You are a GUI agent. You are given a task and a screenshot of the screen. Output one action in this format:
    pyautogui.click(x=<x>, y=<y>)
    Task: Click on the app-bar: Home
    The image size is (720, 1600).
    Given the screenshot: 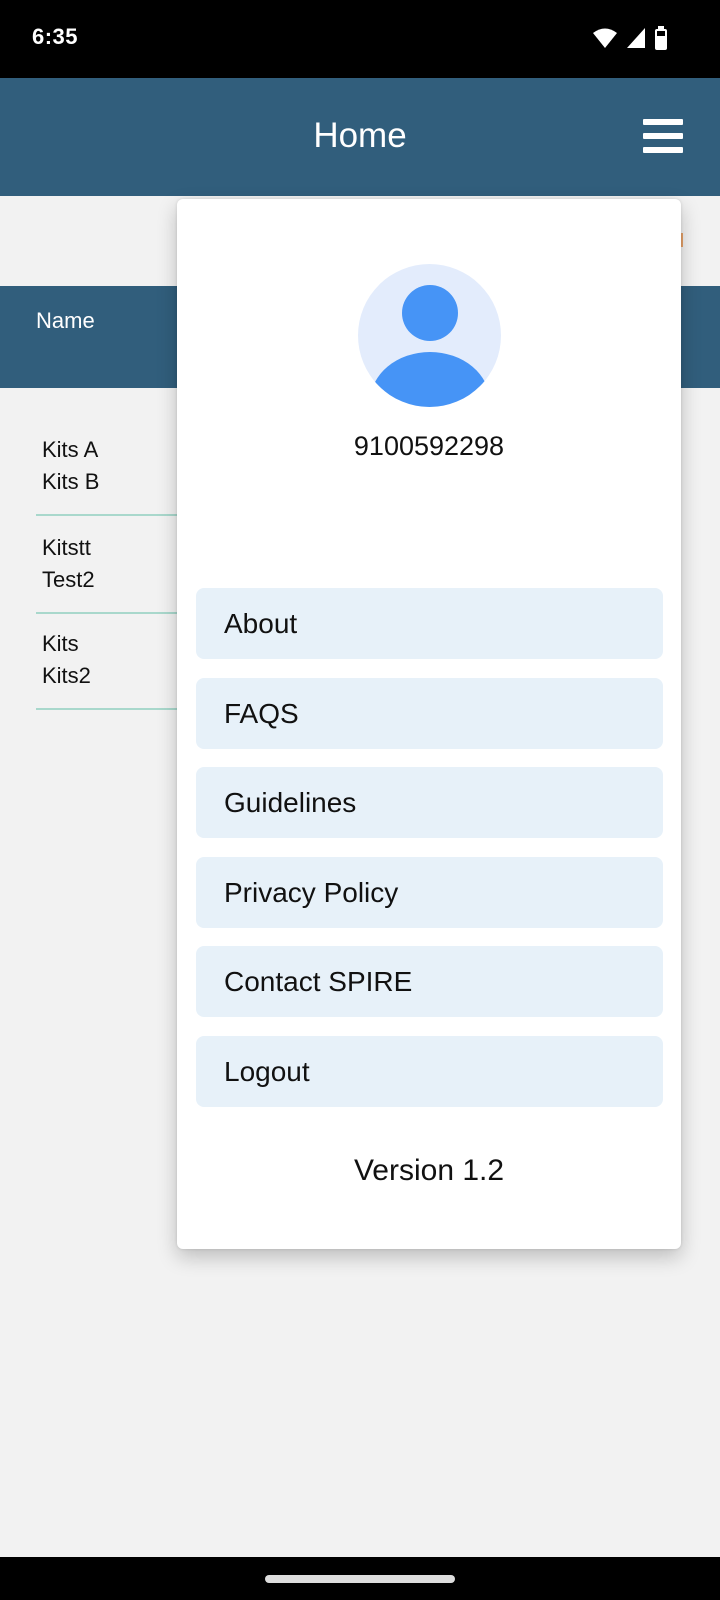 What is the action you would take?
    pyautogui.click(x=360, y=137)
    